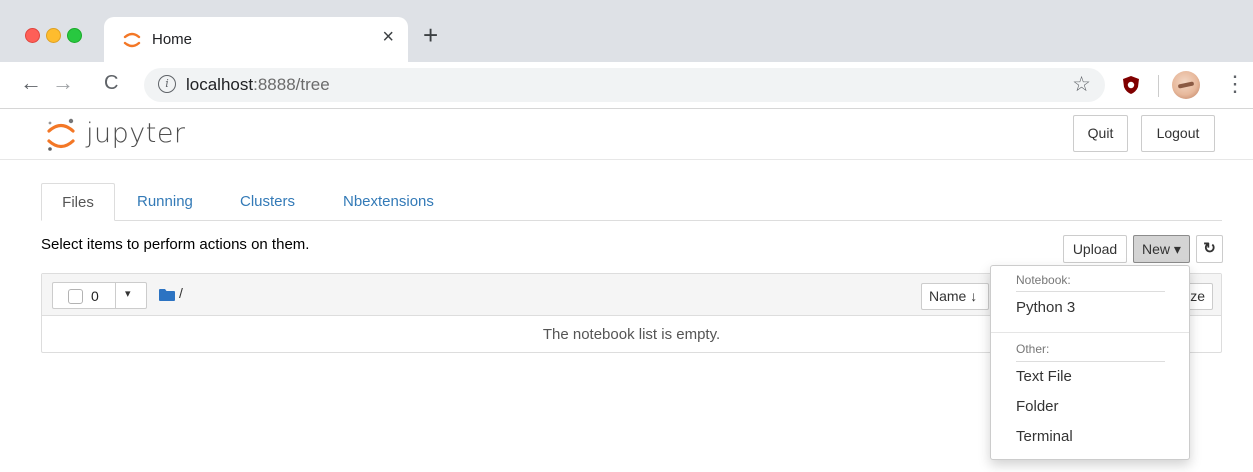  I want to click on forward-button: →, so click(63, 83).